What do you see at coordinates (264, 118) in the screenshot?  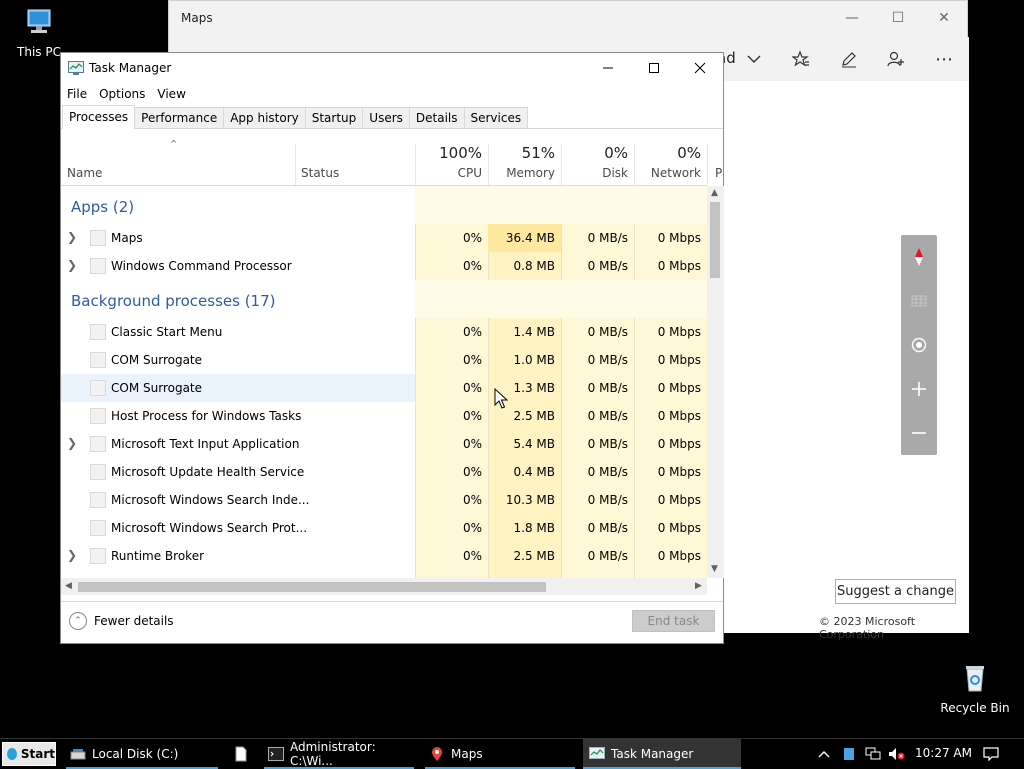 I see `tab-app-history: App history` at bounding box center [264, 118].